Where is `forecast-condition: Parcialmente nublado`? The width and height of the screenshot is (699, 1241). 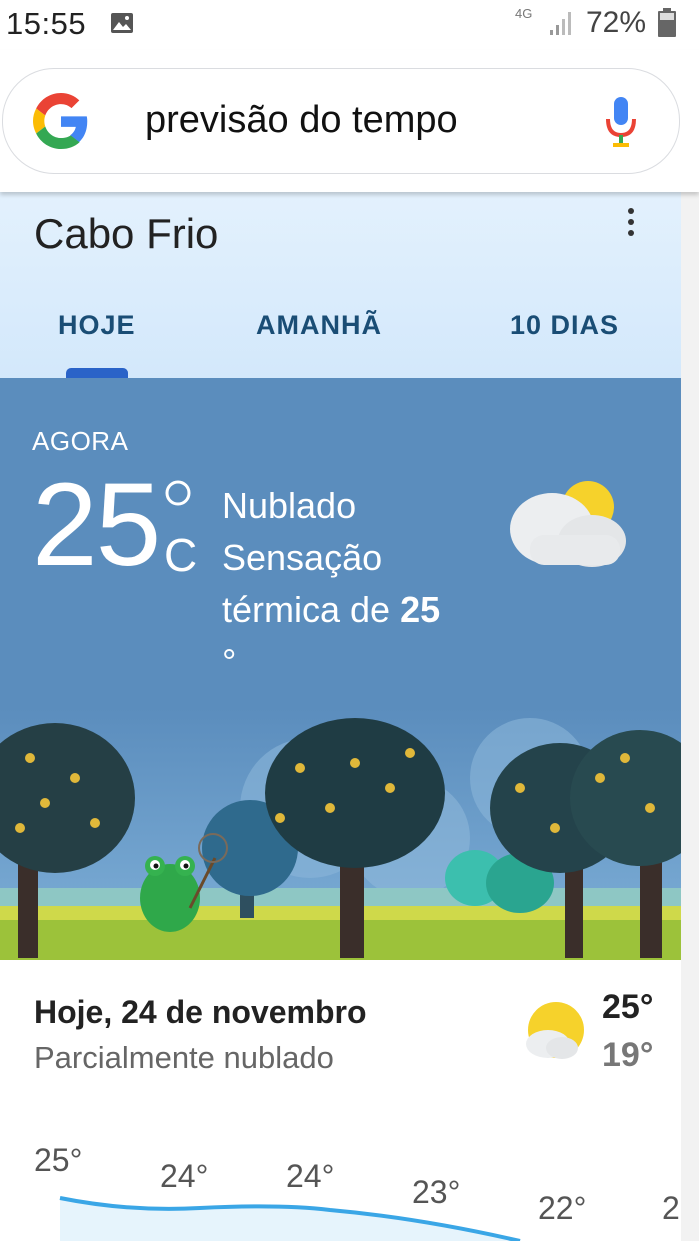
forecast-condition: Parcialmente nublado is located at coordinates (184, 1057).